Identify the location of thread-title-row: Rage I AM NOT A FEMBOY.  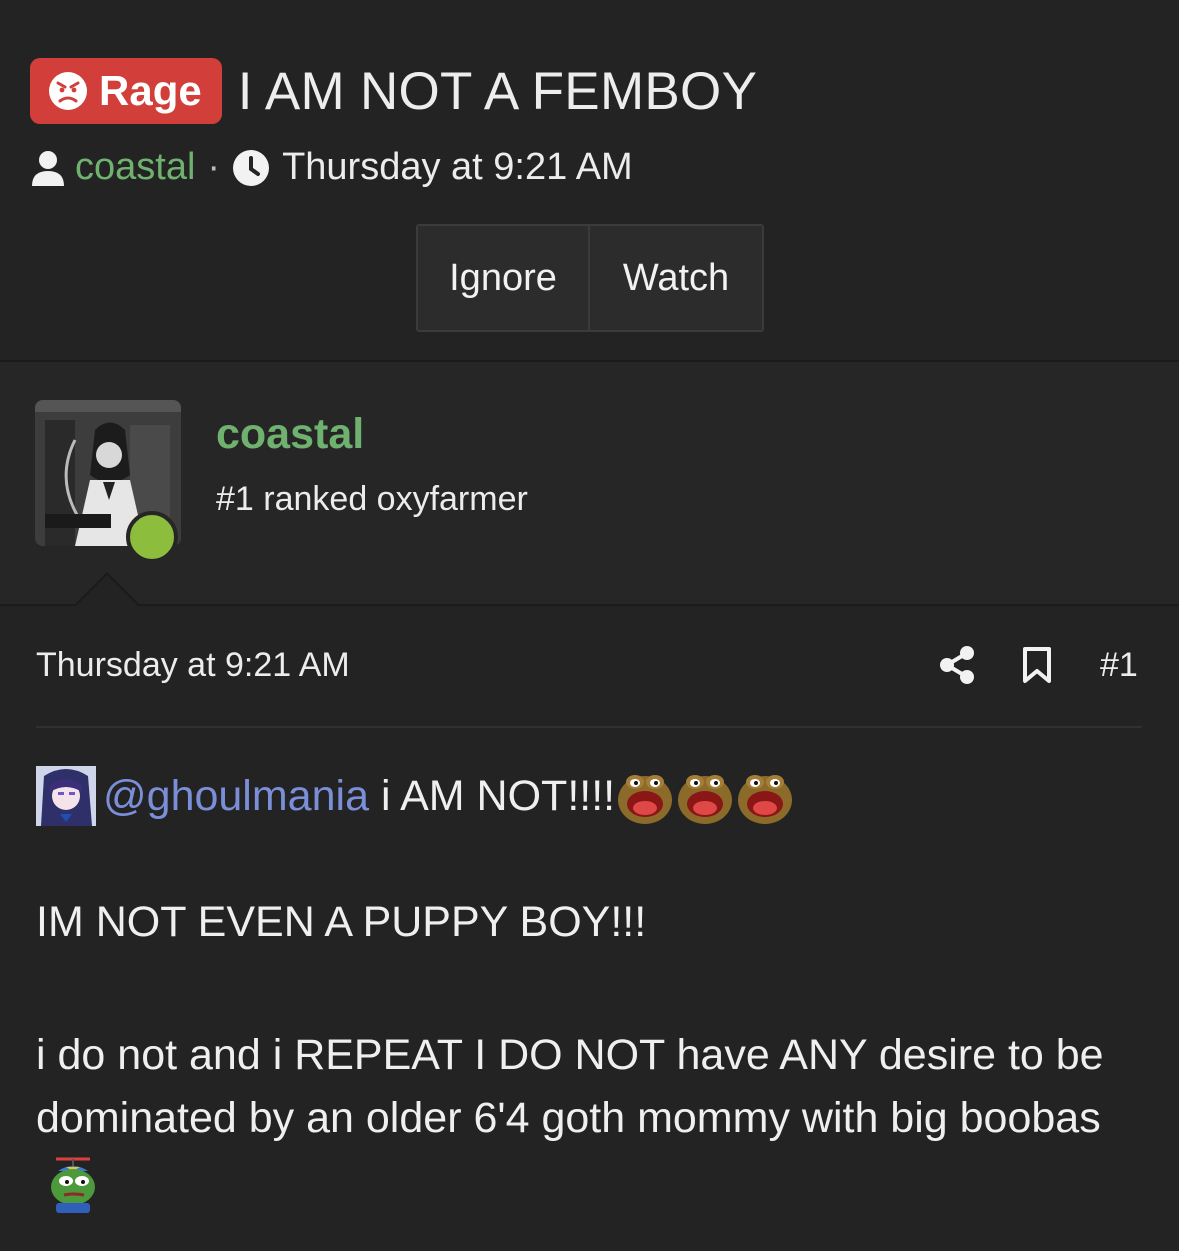
(393, 91).